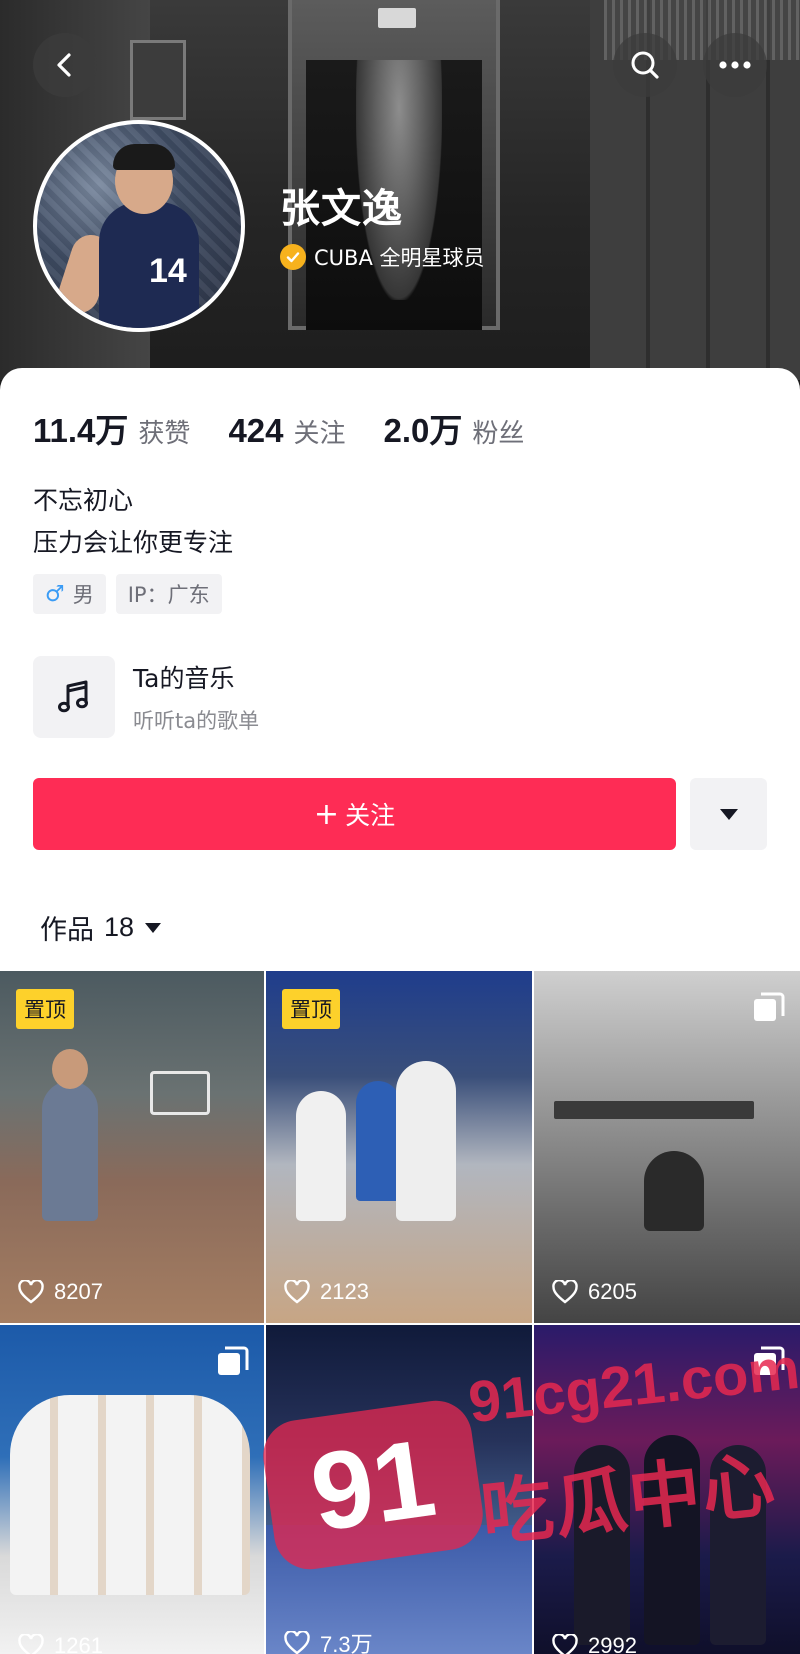  I want to click on video-likes: 2992, so click(594, 1643).